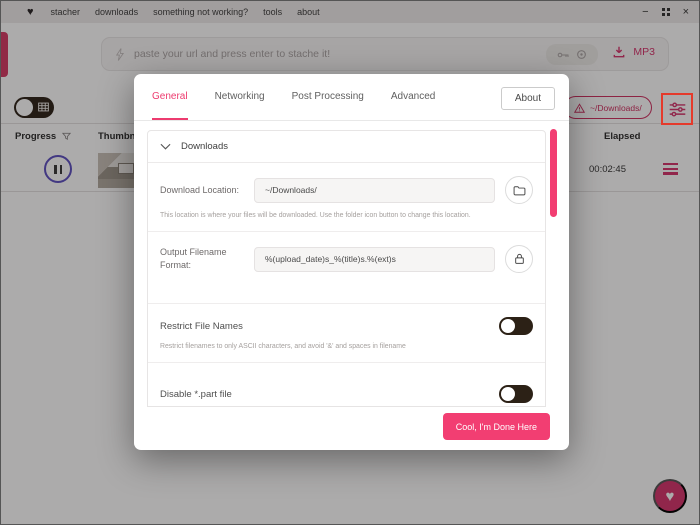 This screenshot has width=700, height=525. Describe the element at coordinates (516, 326) in the screenshot. I see `restrict-filenames-toggle` at that location.